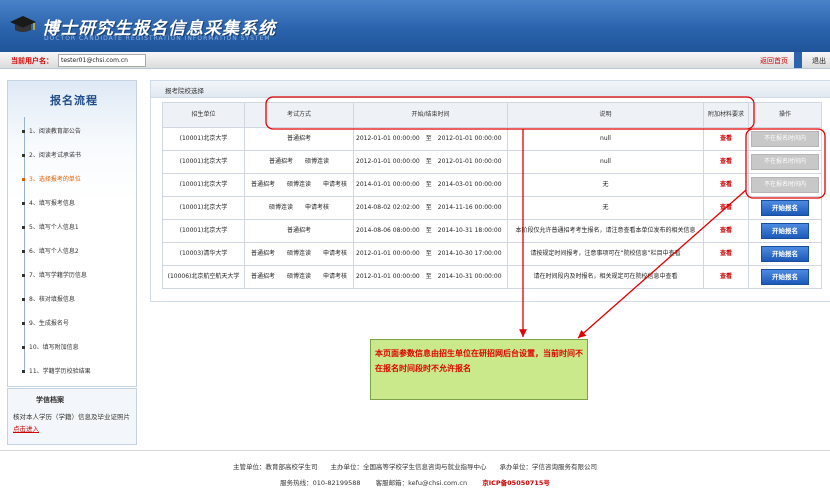 The height and width of the screenshot is (491, 830). I want to click on cell-mode: 普通招考, so click(299, 231).